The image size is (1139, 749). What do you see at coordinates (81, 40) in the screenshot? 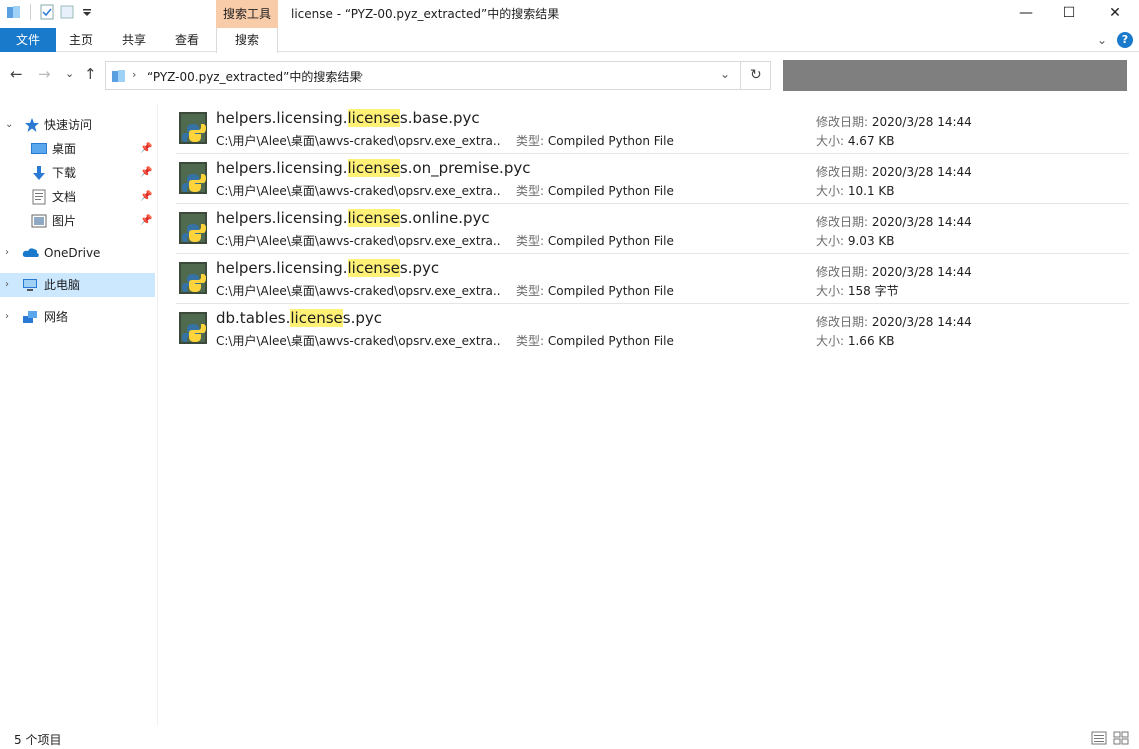
I see `tab-home: 主页` at bounding box center [81, 40].